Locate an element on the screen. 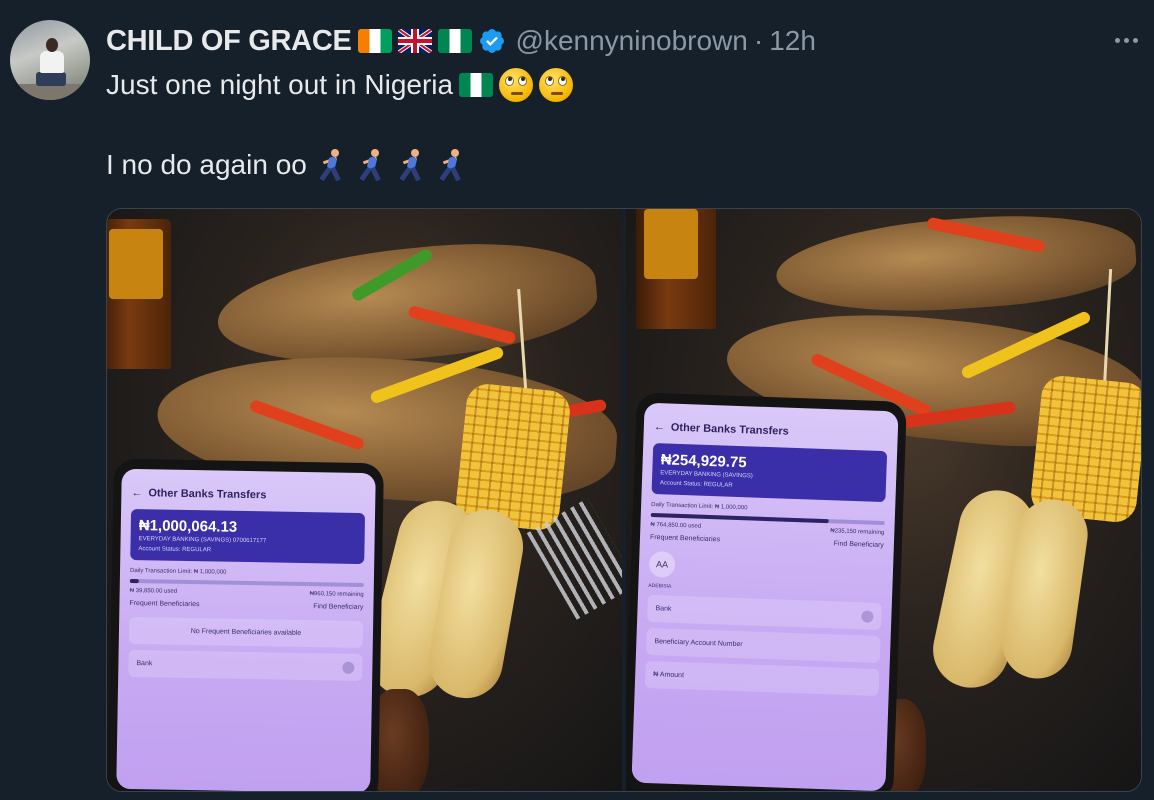  amount-field: ₦ Amount is located at coordinates (762, 678).